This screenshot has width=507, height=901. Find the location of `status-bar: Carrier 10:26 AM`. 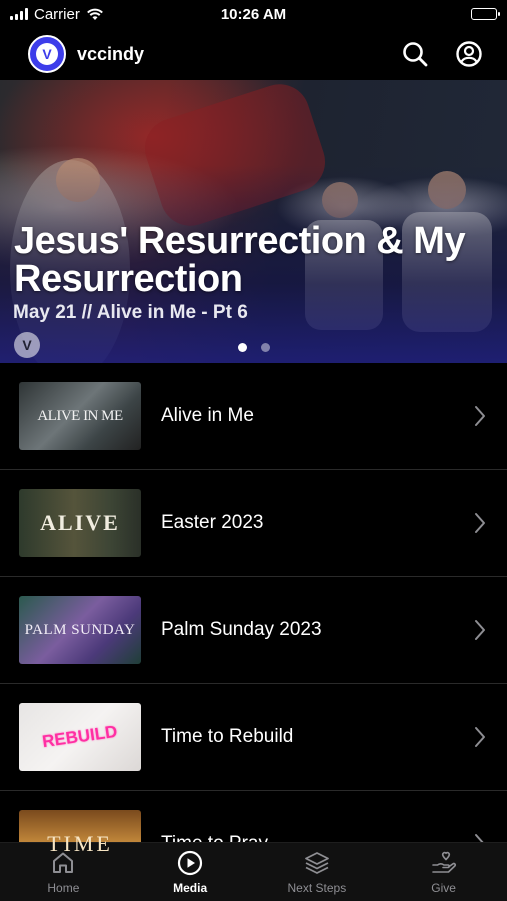

status-bar: Carrier 10:26 AM is located at coordinates (253, 14).